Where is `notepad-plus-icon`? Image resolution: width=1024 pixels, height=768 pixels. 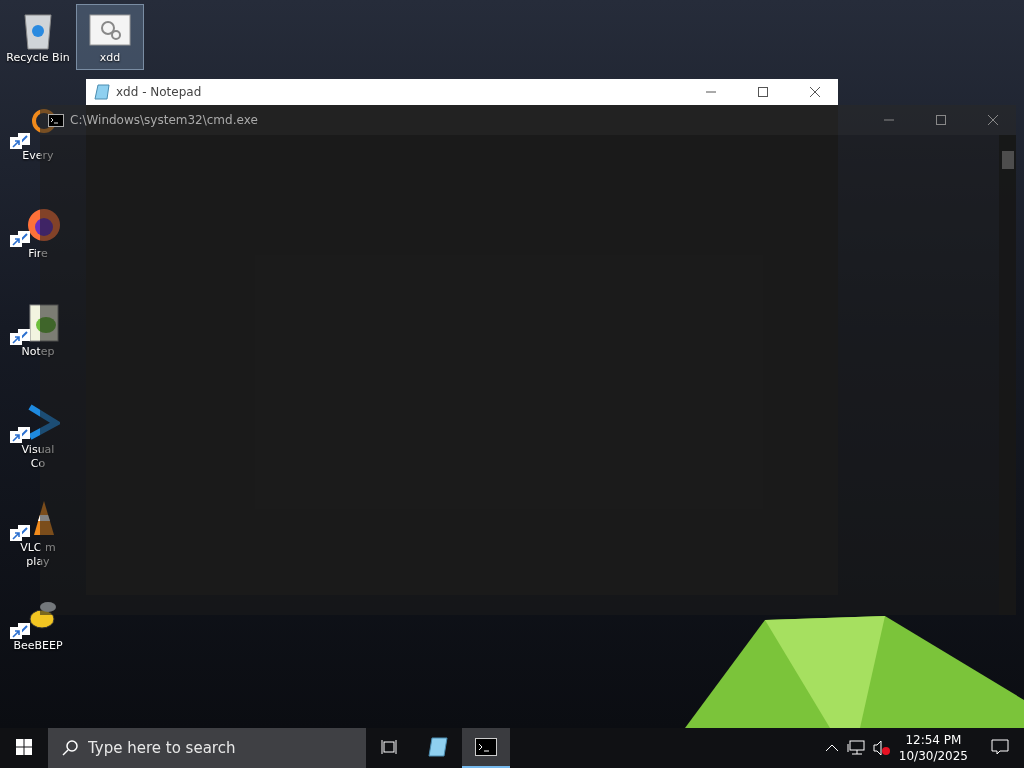
notepad-plus-icon is located at coordinates (38, 324).